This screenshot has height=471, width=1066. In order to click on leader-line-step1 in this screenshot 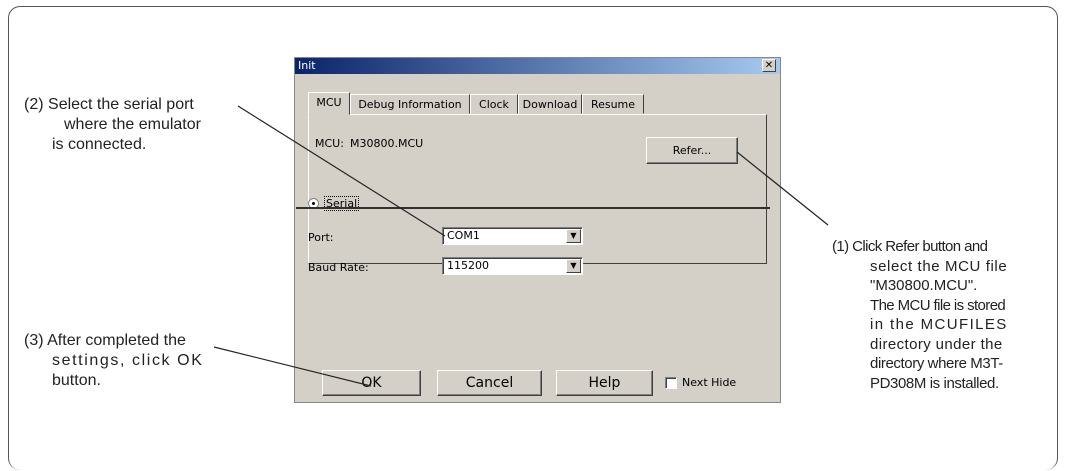, I will do `click(782, 188)`.